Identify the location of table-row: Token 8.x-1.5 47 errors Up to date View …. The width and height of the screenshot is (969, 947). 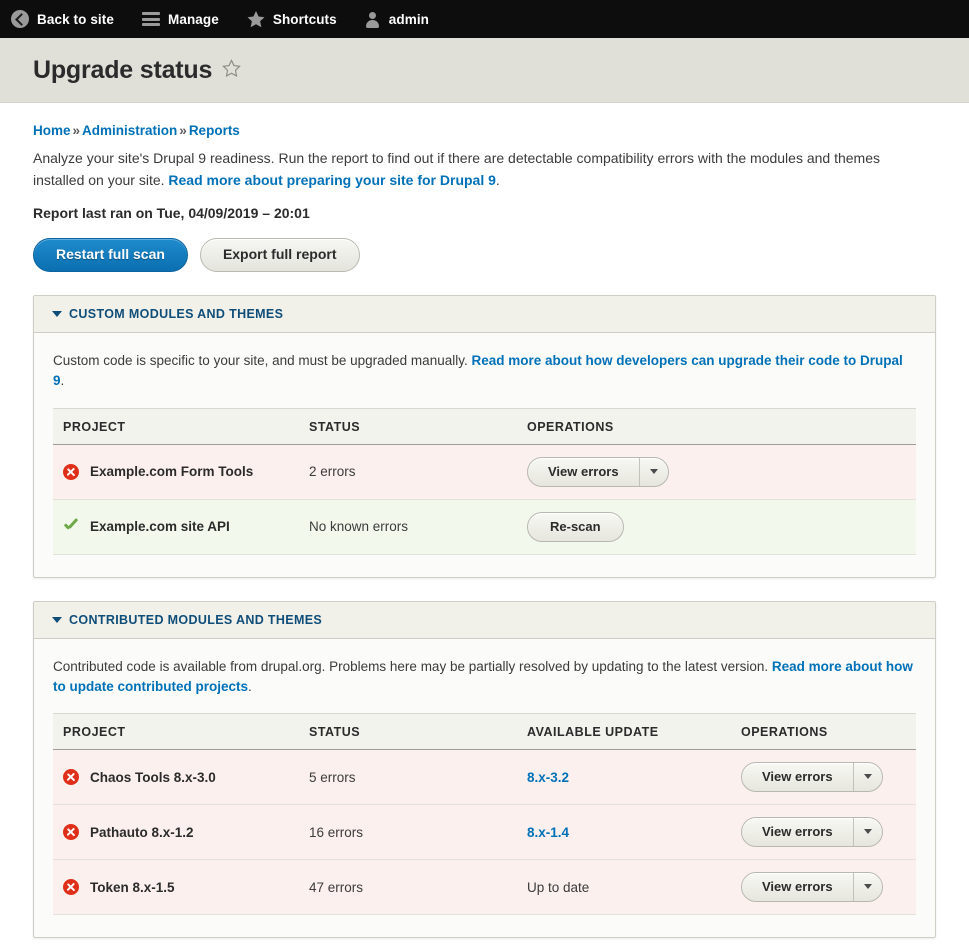
(484, 887).